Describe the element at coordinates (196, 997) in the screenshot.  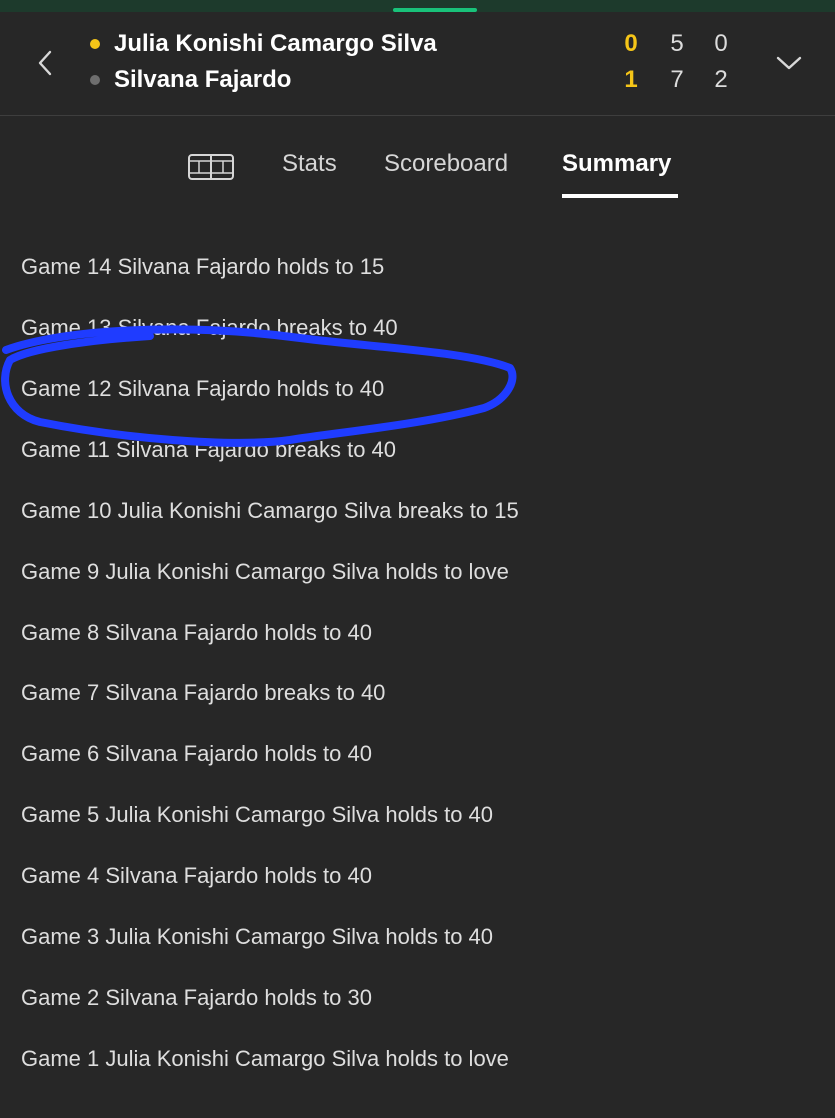
I see `list-item: Game 2 Silvana Fajardo holds to 30` at that location.